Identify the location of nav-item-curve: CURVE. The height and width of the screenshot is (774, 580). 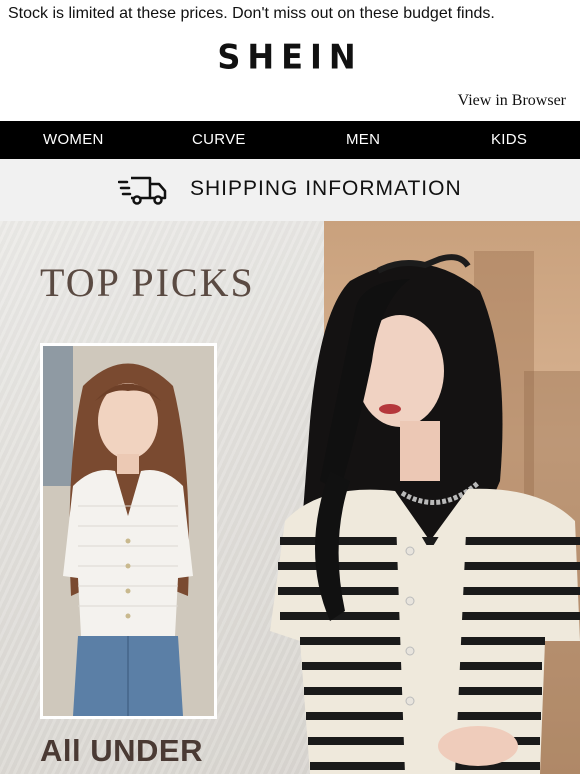
(219, 139).